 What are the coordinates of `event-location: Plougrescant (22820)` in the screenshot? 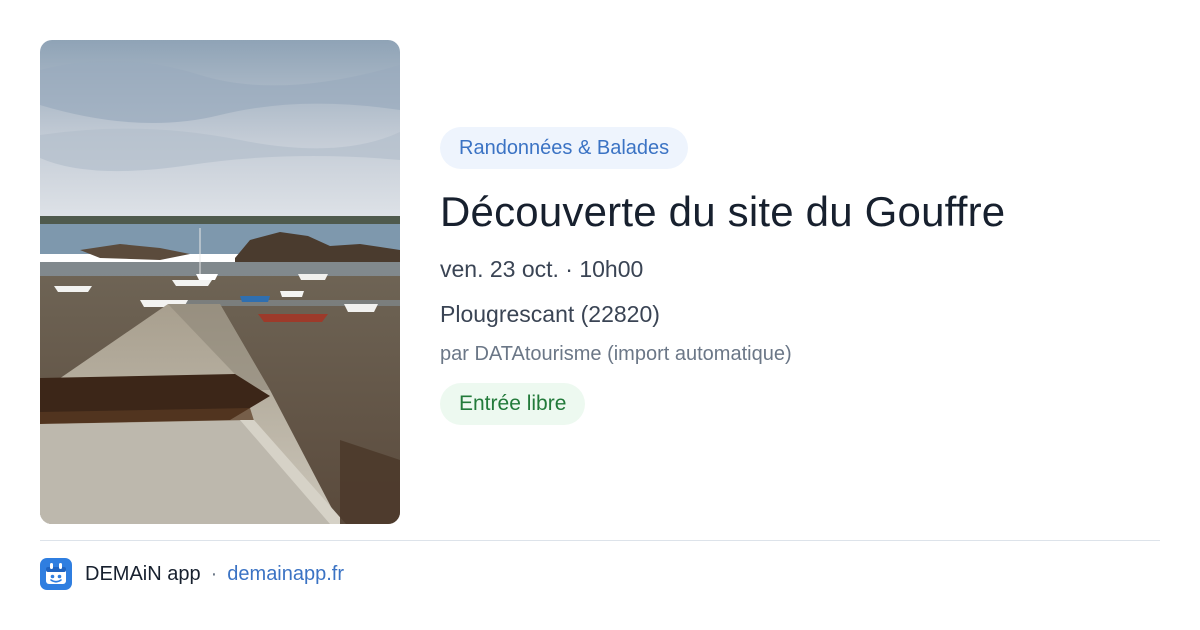 It's located at (550, 314).